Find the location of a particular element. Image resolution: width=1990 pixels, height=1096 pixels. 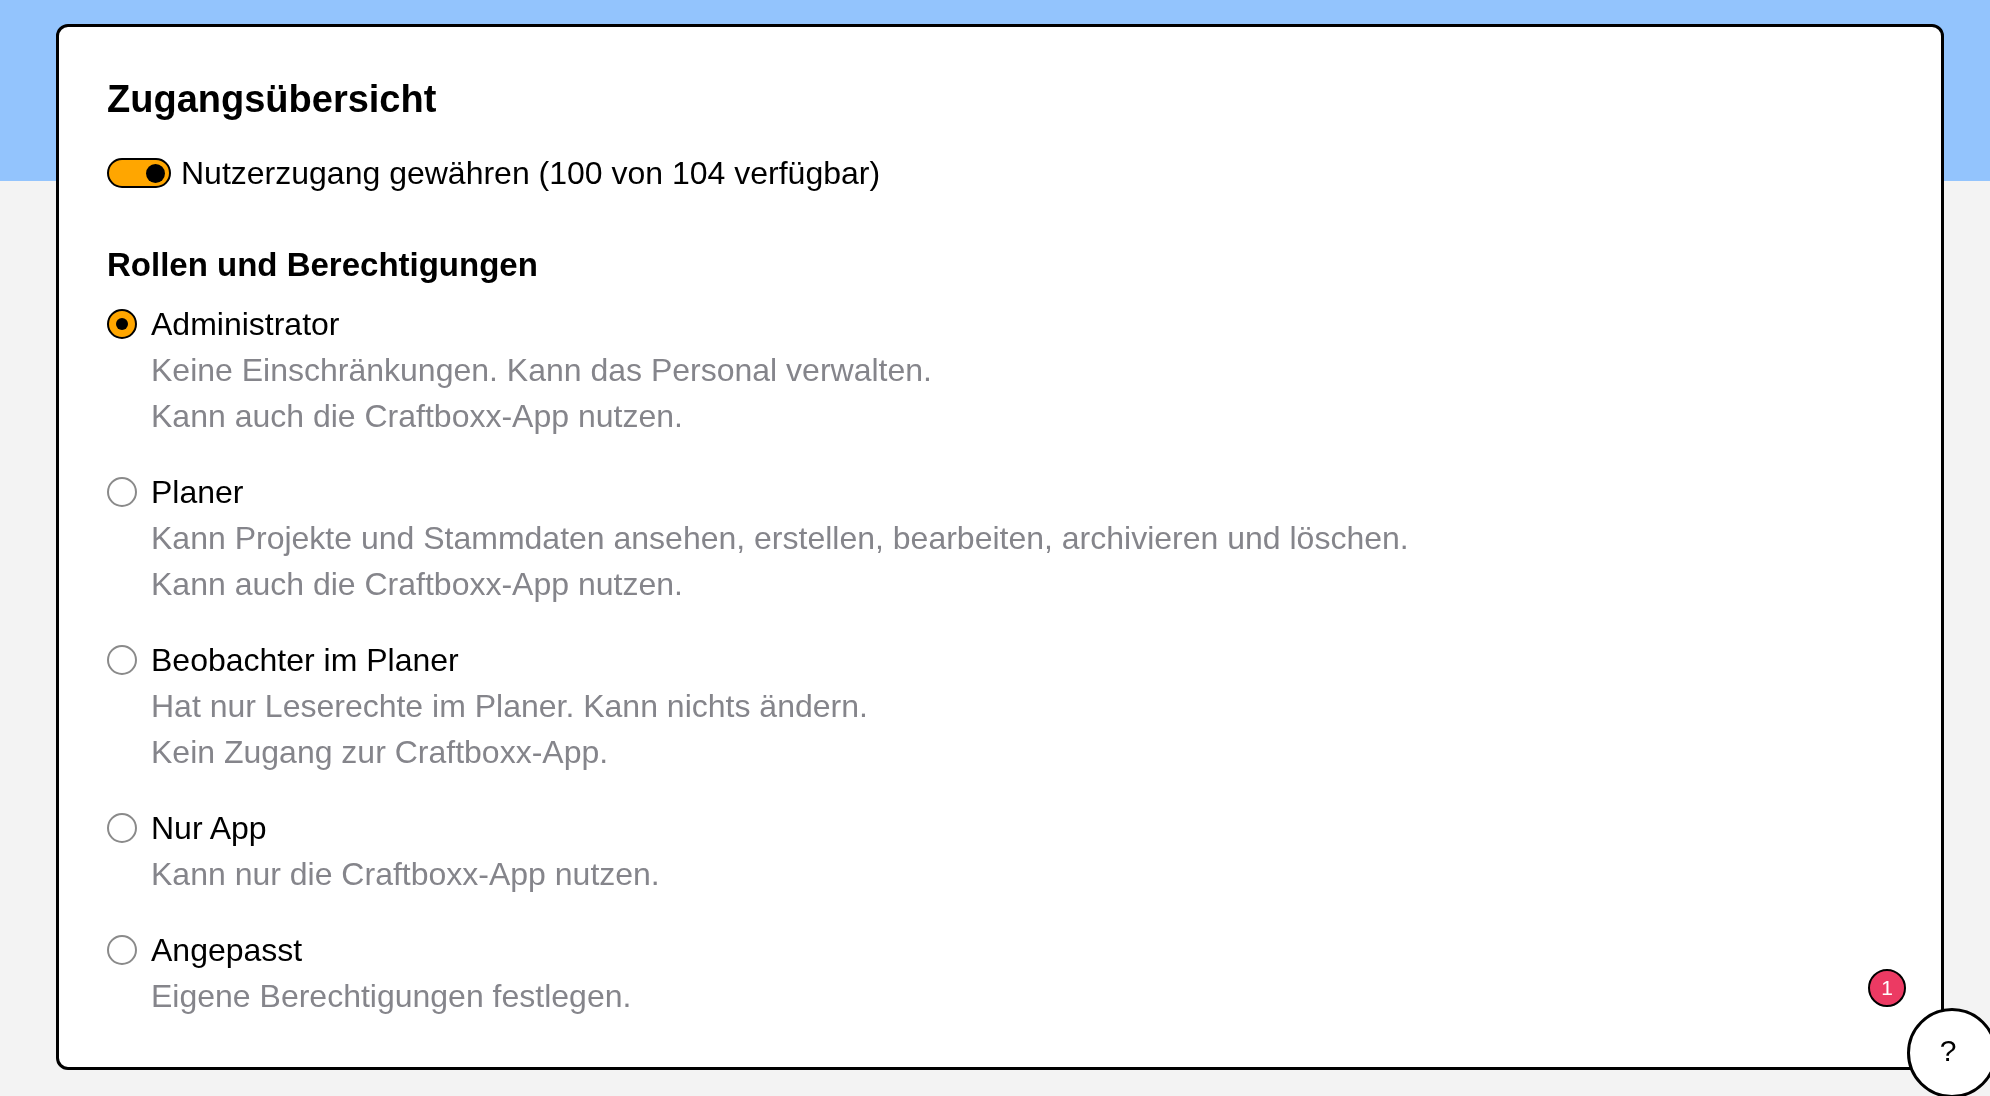

role-label: Administrator is located at coordinates (245, 324).